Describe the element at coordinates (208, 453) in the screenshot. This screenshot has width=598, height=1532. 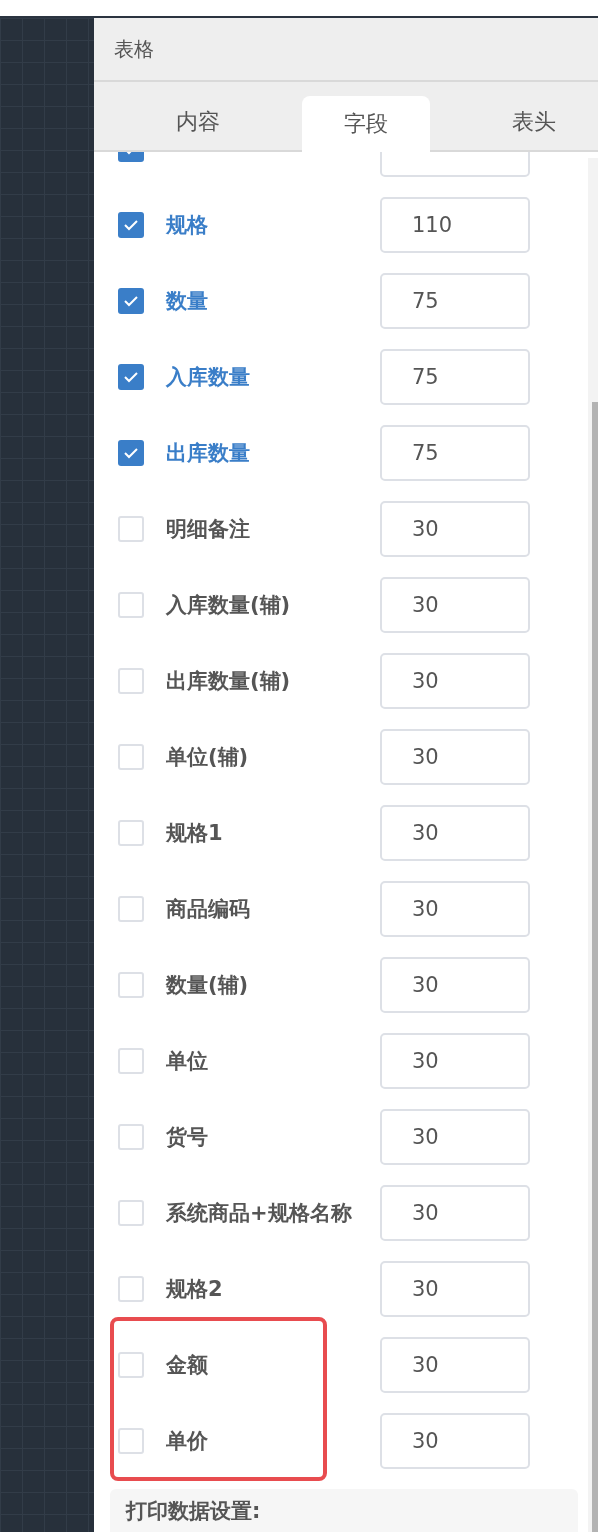
I see `field-label: 出库数量` at that location.